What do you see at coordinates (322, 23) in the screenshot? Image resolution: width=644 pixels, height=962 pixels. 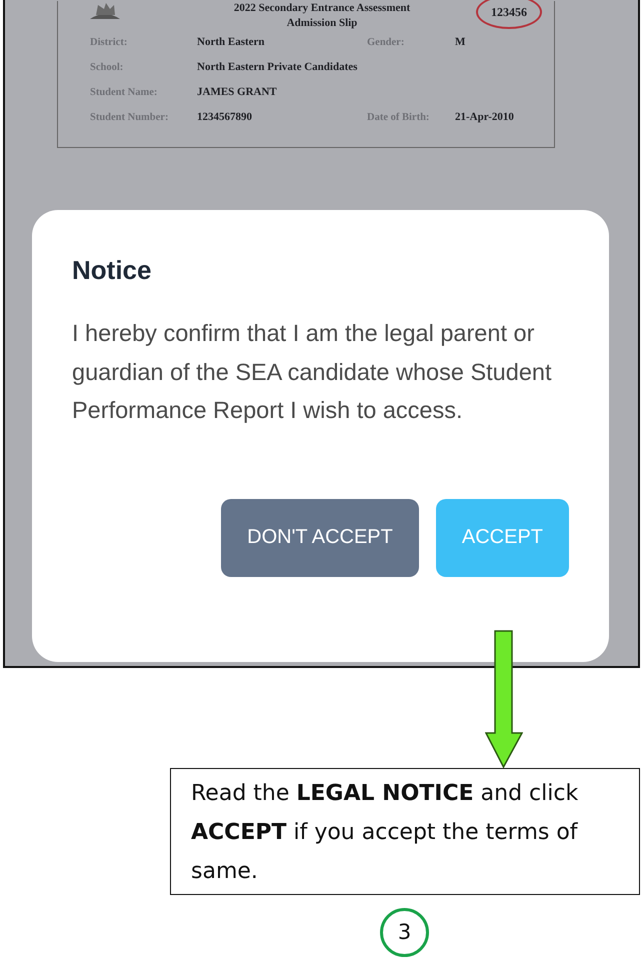 I see `slip-subheading: Admission Slip` at bounding box center [322, 23].